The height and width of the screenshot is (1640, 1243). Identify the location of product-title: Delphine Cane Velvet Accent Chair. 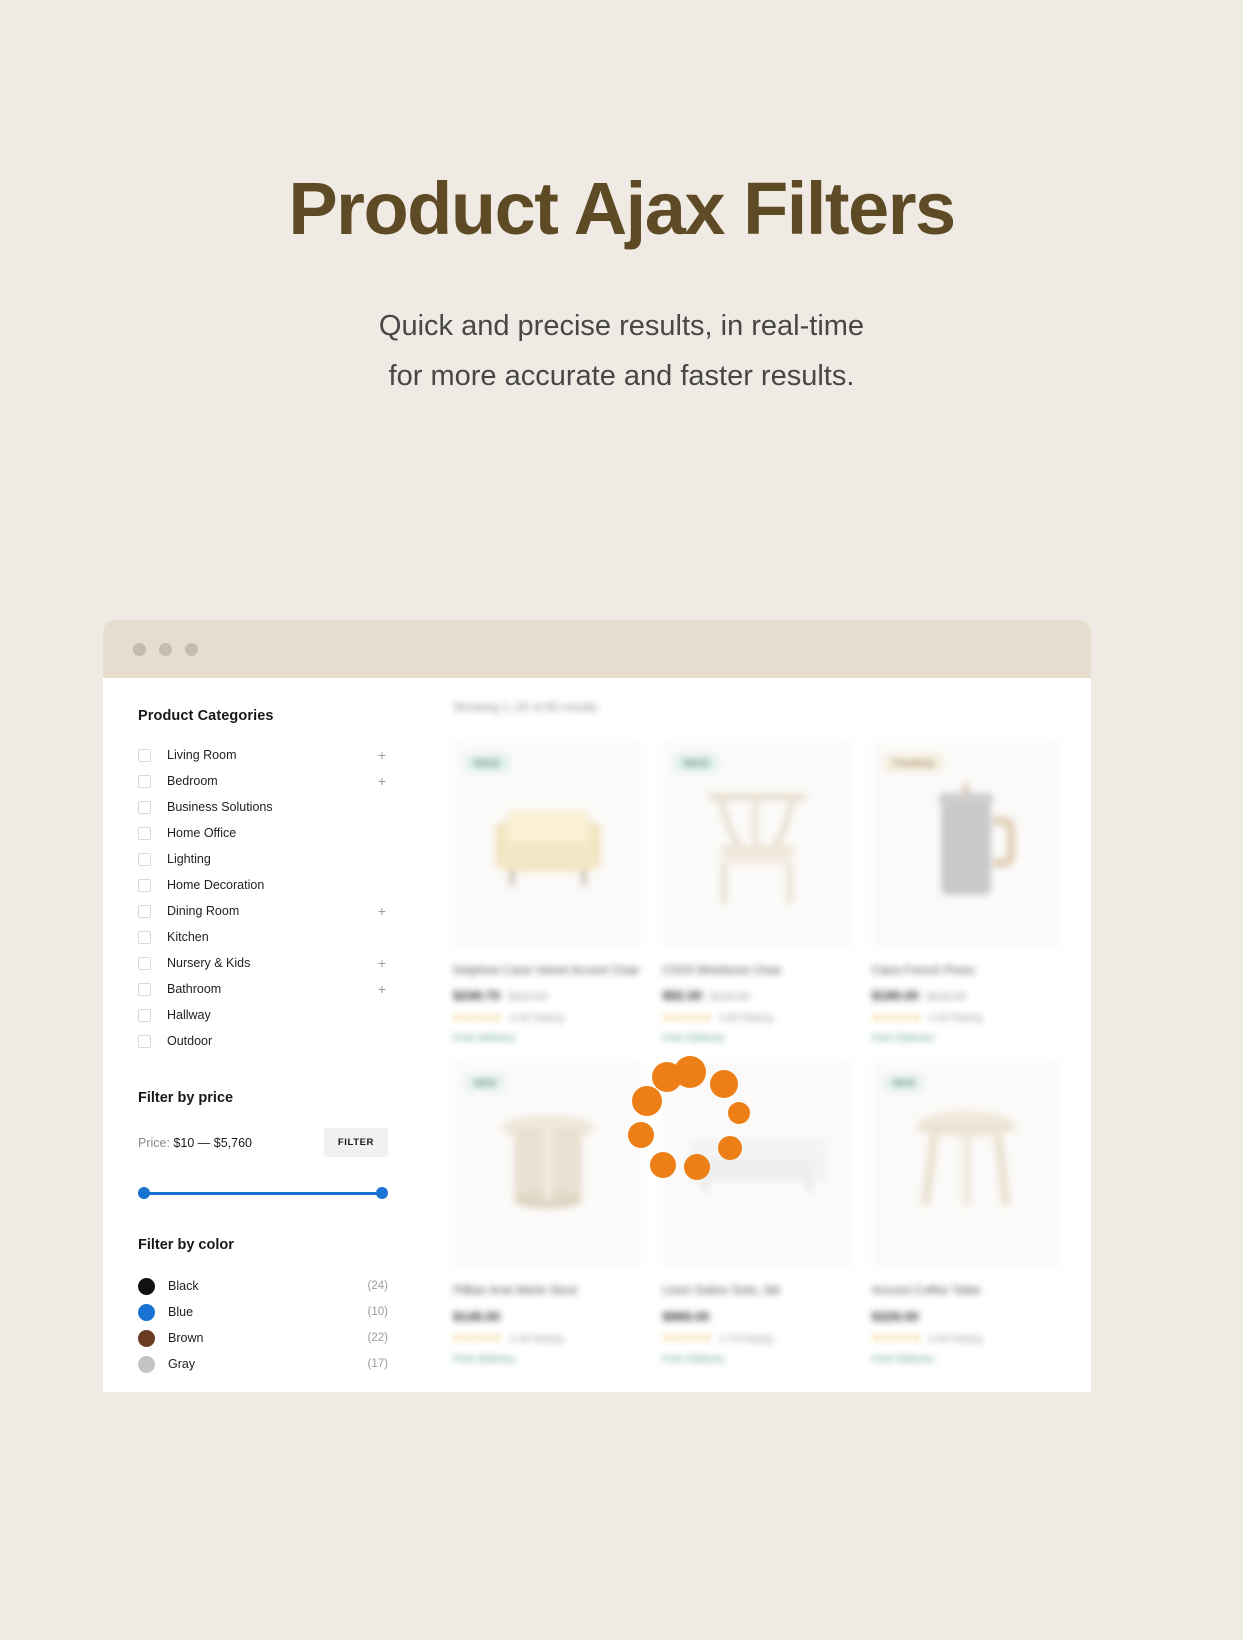
(546, 970).